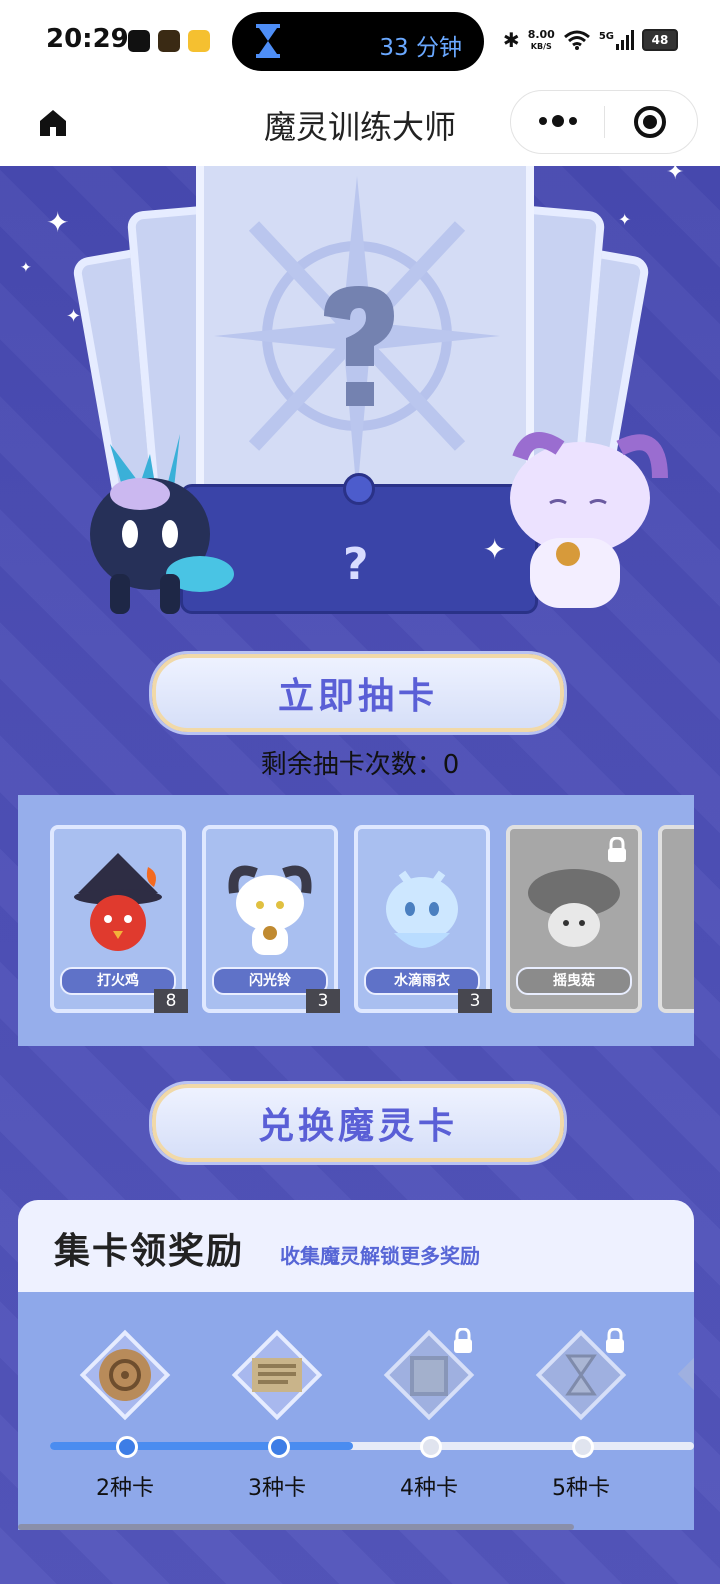 The height and width of the screenshot is (1584, 720). Describe the element at coordinates (422, 909) in the screenshot. I see `water-drop-raincoat-icon` at that location.